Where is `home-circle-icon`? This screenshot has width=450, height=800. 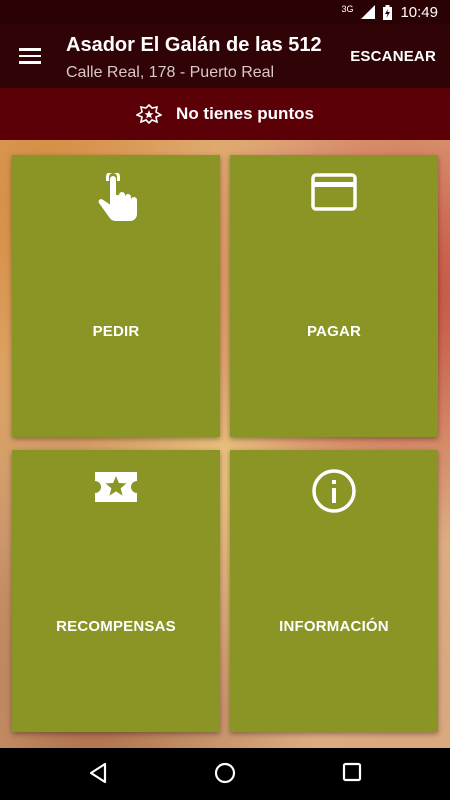
home-circle-icon is located at coordinates (225, 773).